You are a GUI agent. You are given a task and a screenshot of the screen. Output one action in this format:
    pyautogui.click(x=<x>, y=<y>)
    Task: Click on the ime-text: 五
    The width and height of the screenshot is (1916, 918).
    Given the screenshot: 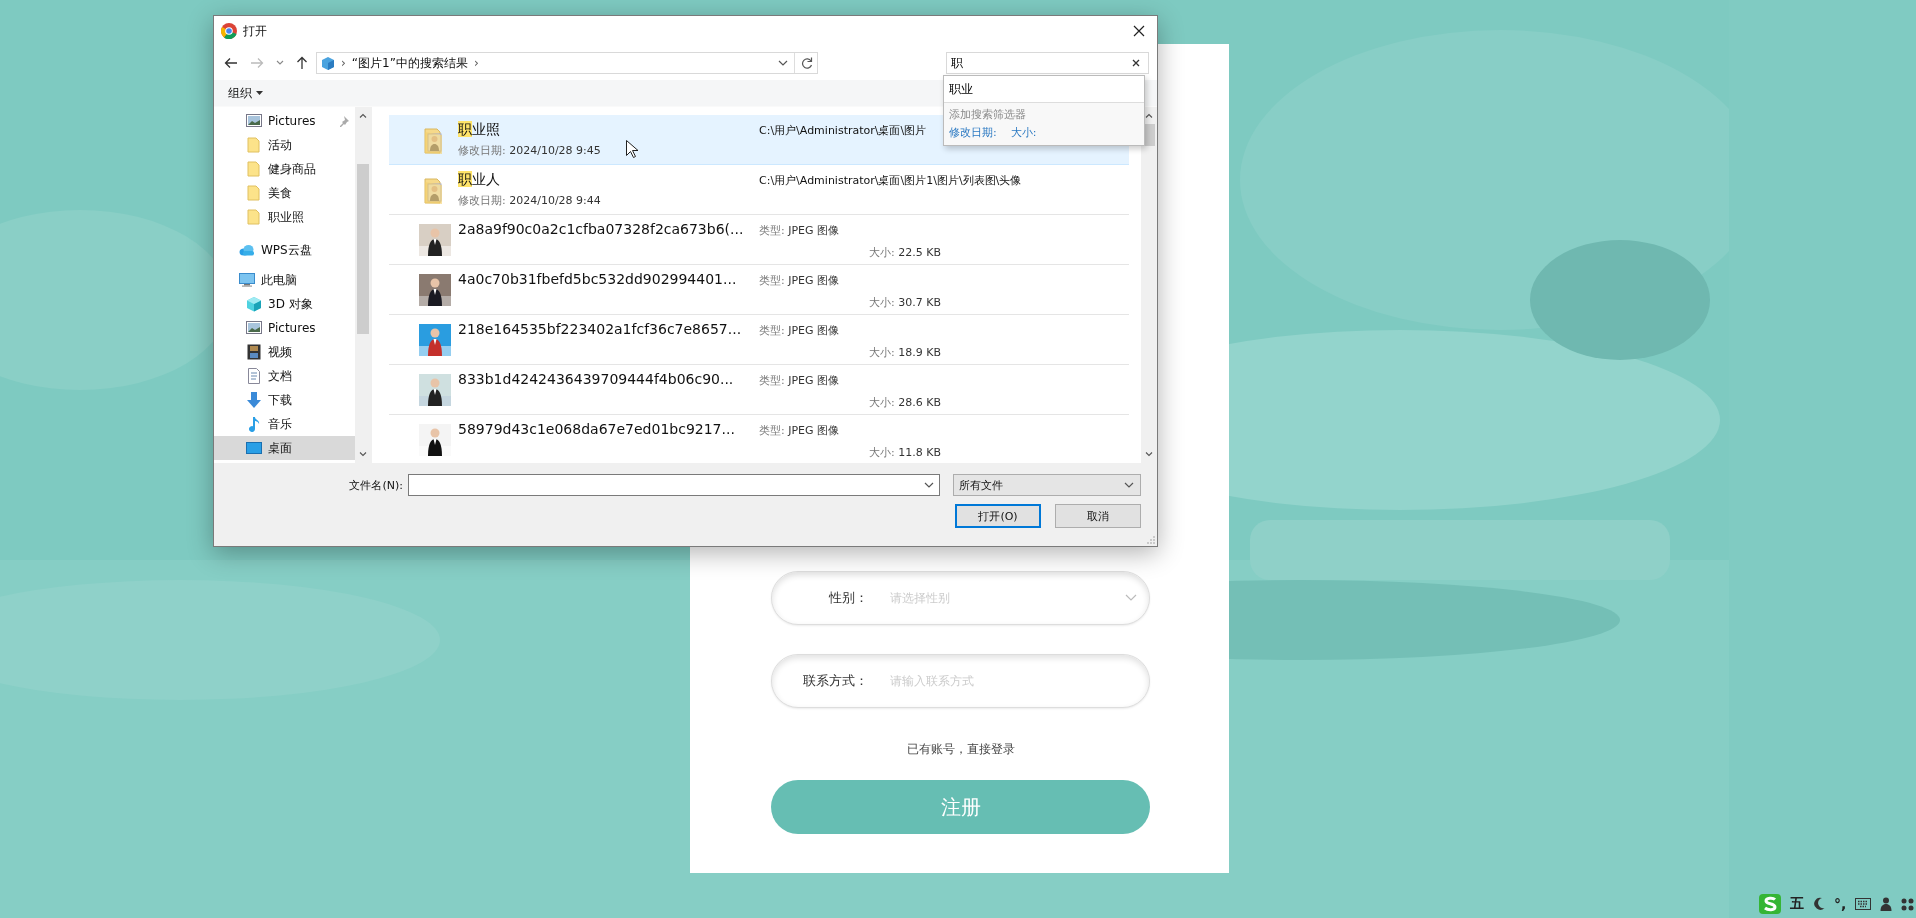 What is the action you would take?
    pyautogui.click(x=1797, y=904)
    